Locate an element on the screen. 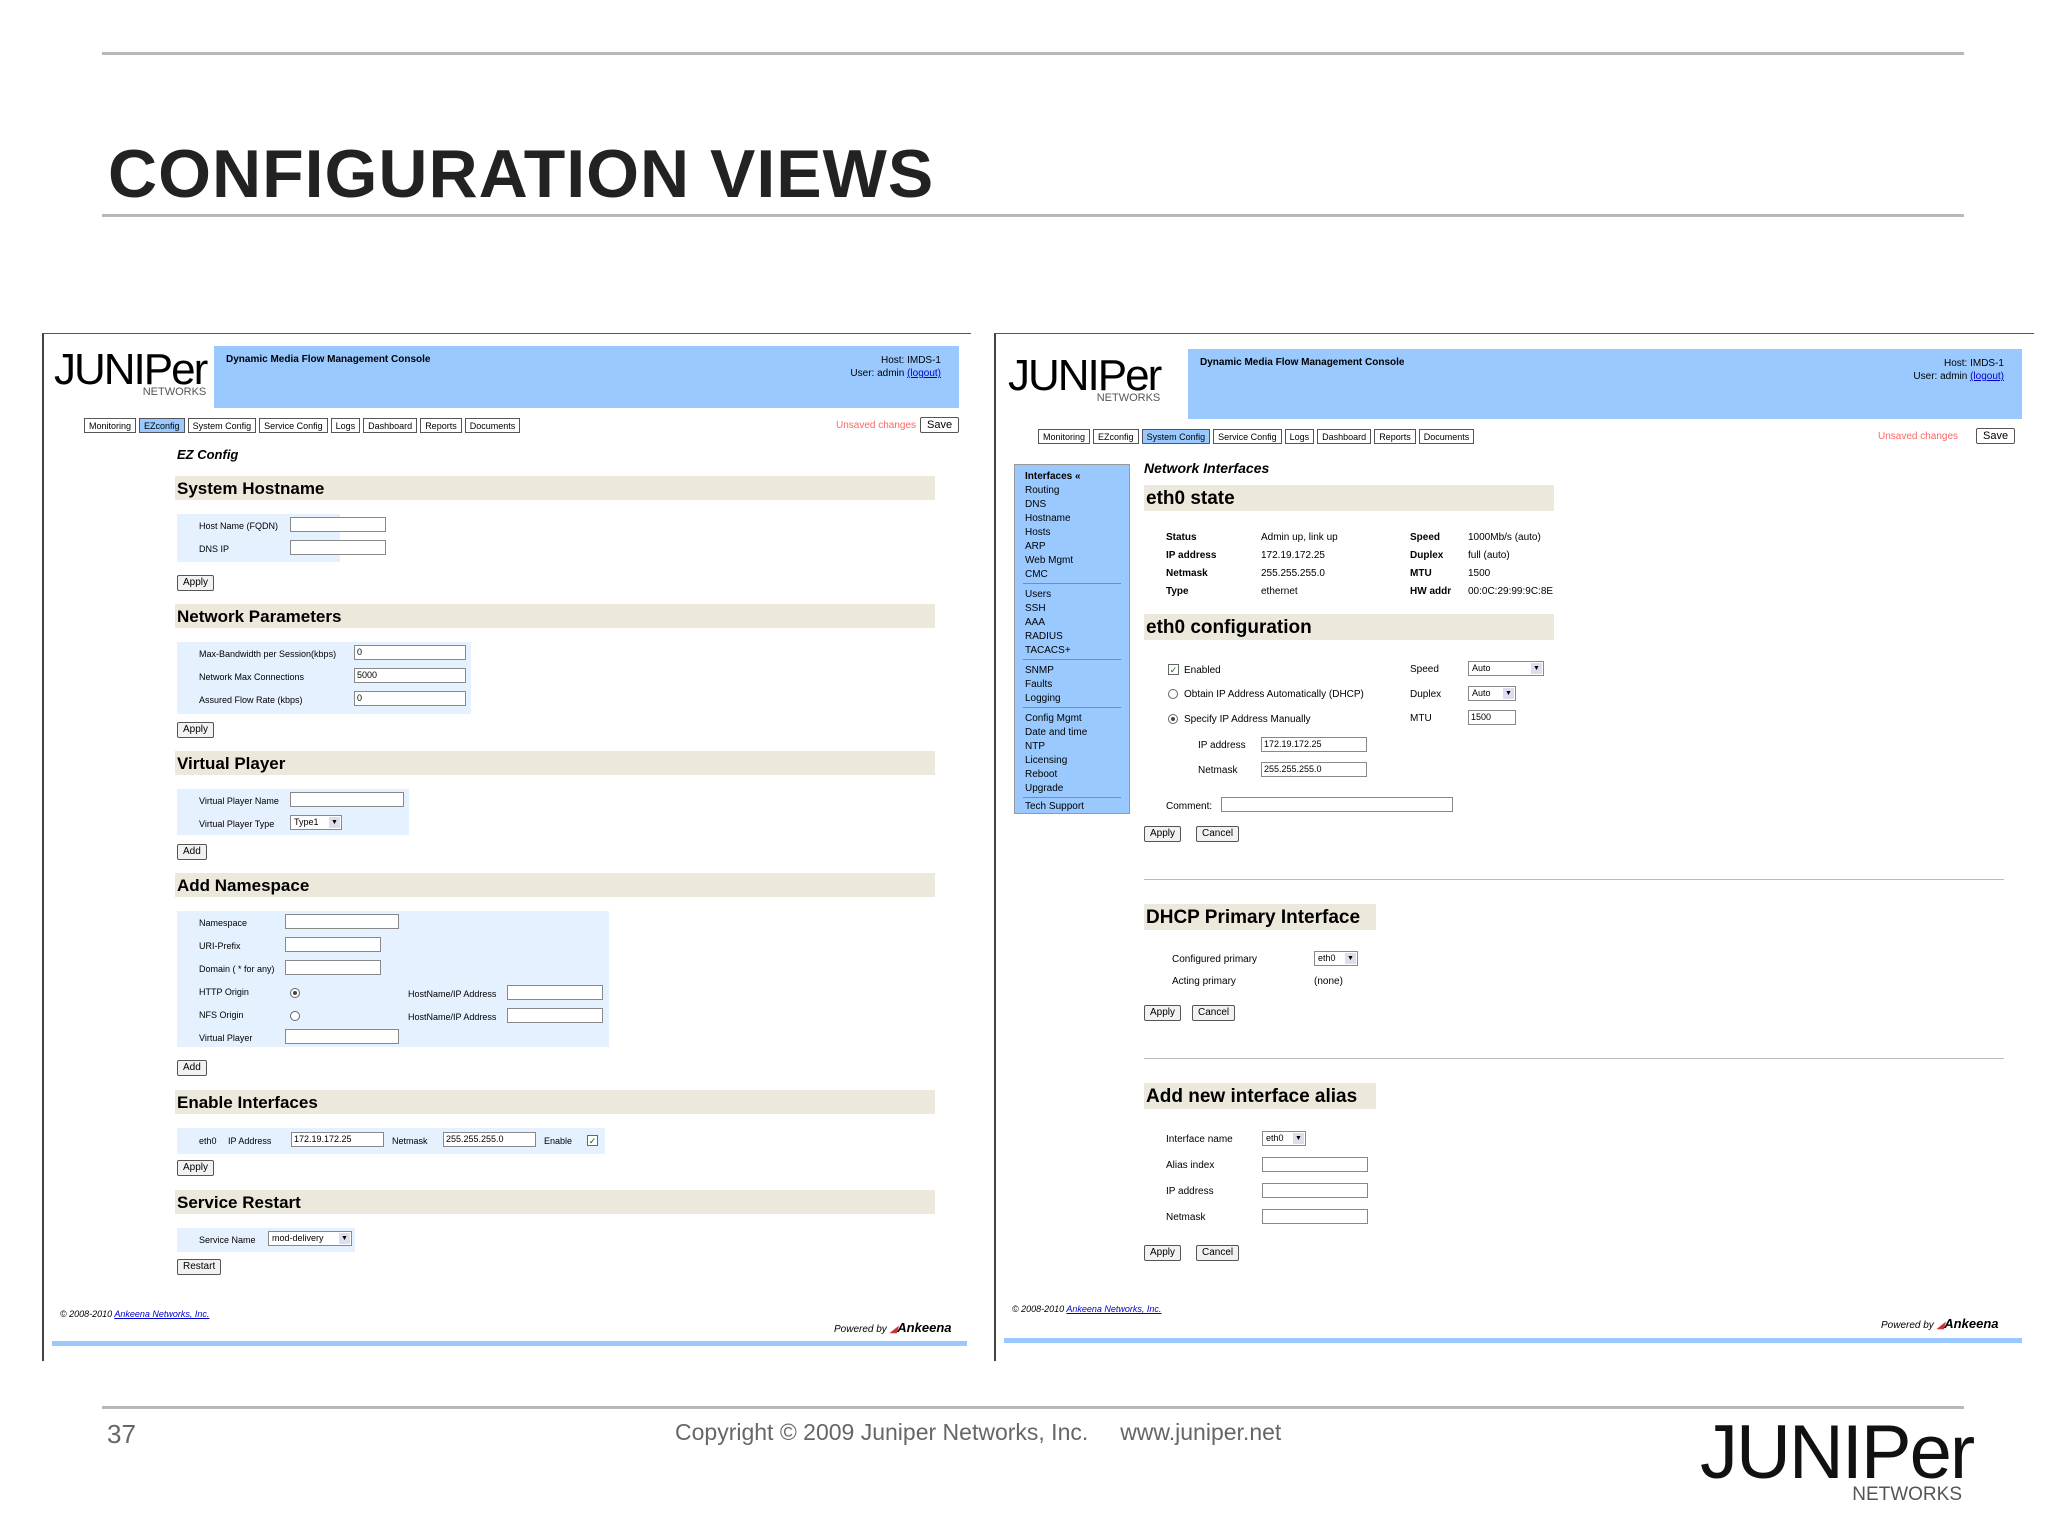 This screenshot has width=2048, height=1536. sidebar-item-cmc: CMC is located at coordinates (1036, 574).